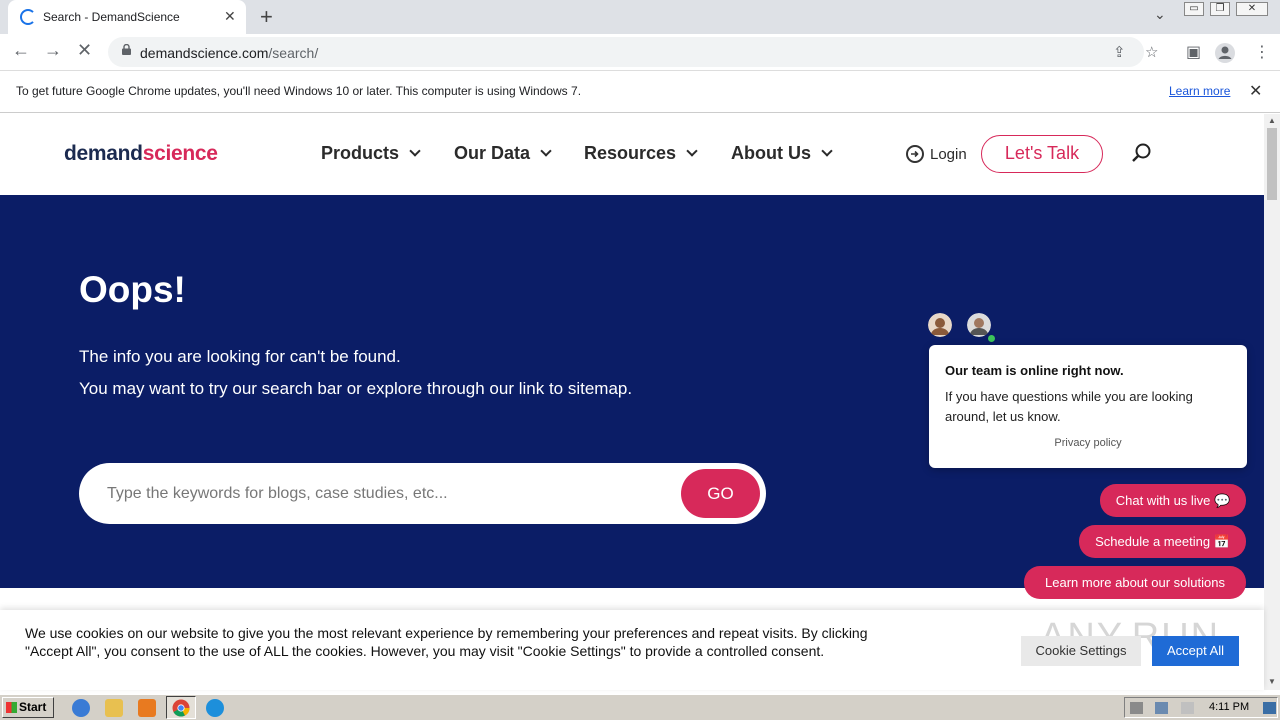  I want to click on nav-item-our-data: Our Data, so click(503, 153).